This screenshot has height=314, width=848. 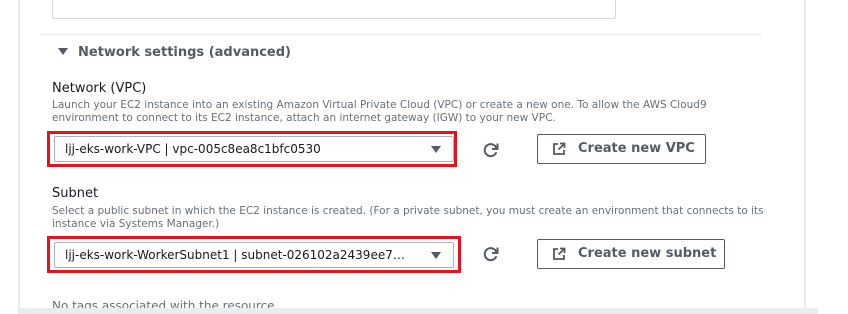 What do you see at coordinates (9, 157) in the screenshot?
I see `page-background-left` at bounding box center [9, 157].